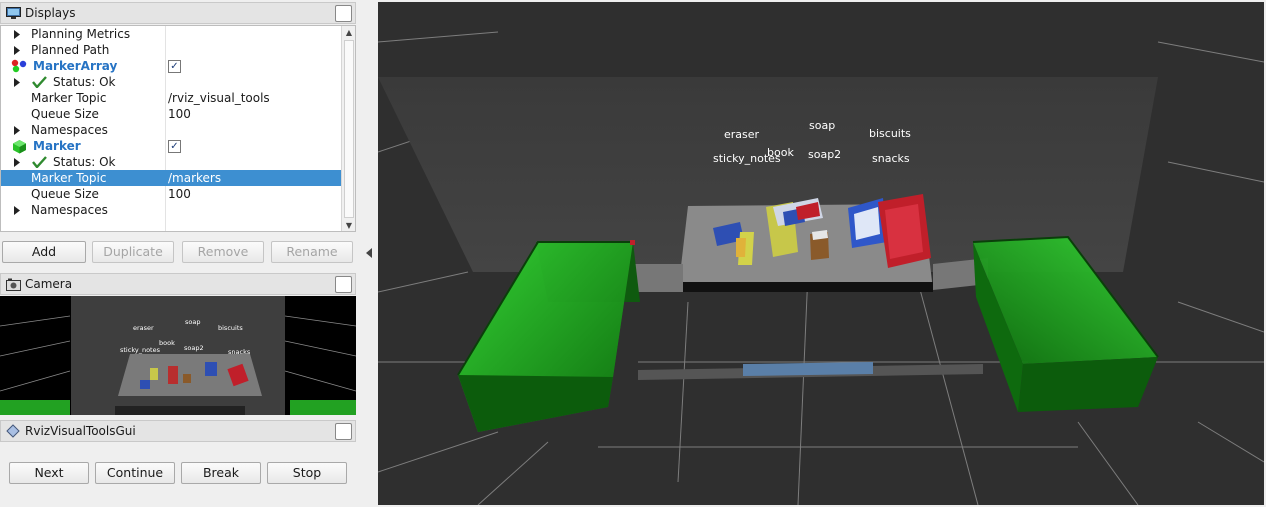 The image size is (1266, 507). Describe the element at coordinates (194, 178) in the screenshot. I see `tree-row-value: /markers` at that location.